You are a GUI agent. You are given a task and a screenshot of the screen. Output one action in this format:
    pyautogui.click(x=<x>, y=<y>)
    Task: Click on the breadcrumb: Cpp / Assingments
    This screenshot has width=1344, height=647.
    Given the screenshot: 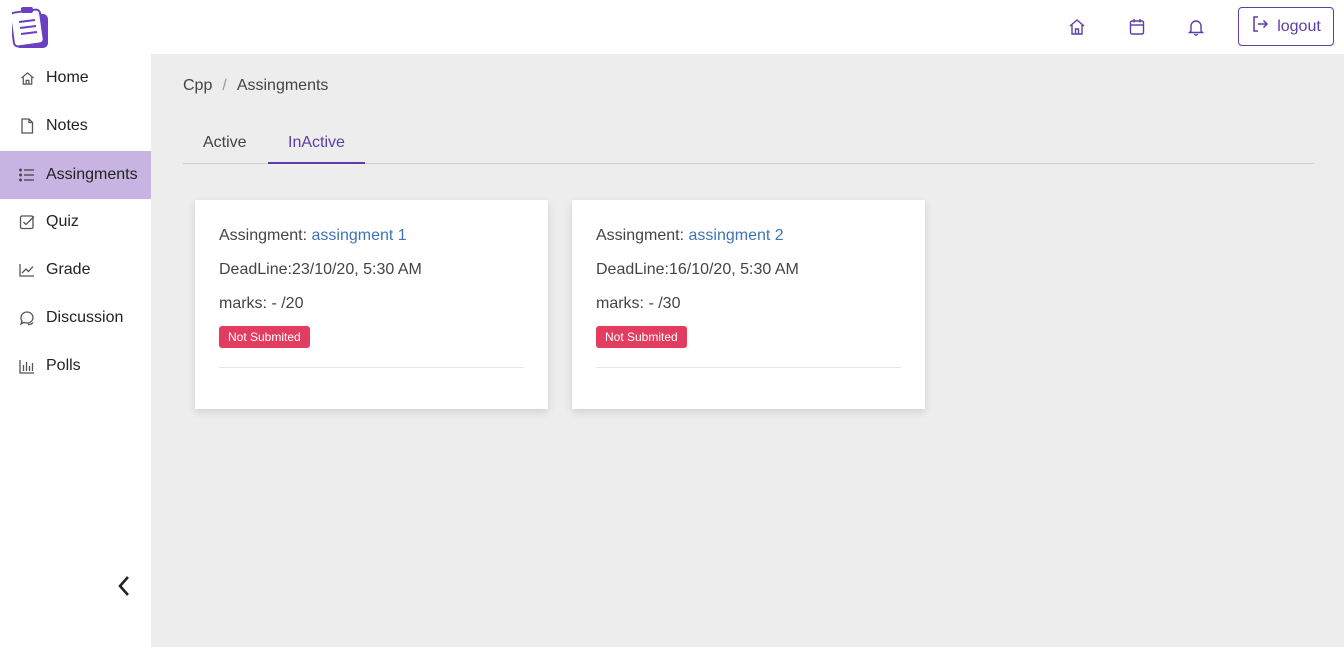 What is the action you would take?
    pyautogui.click(x=255, y=86)
    